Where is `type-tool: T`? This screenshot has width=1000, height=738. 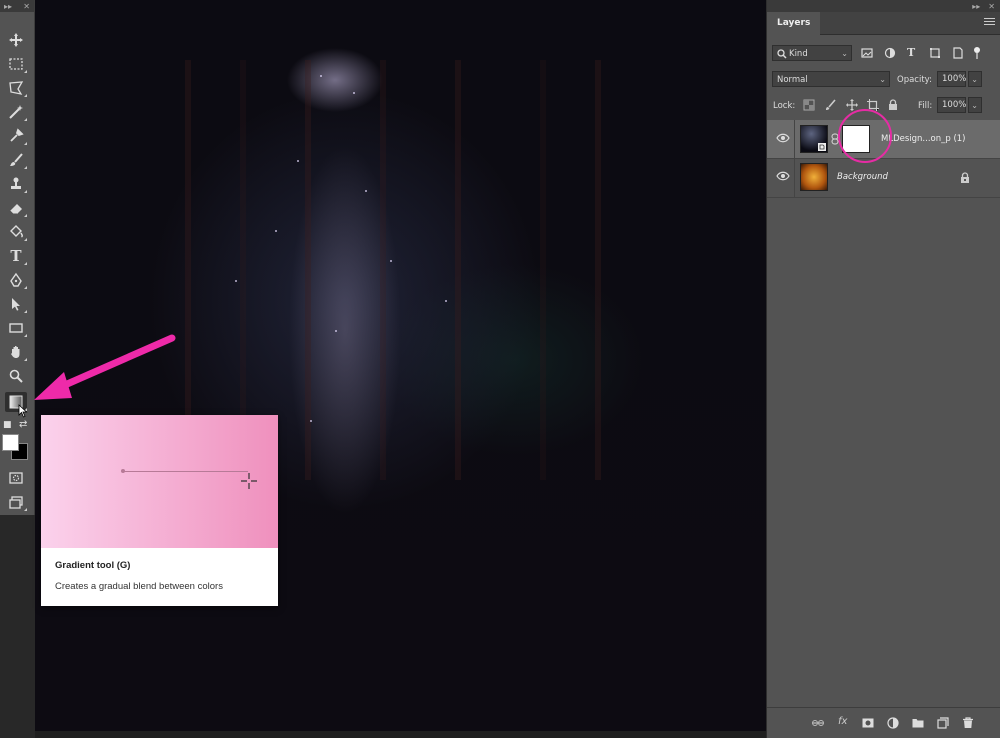 type-tool: T is located at coordinates (16, 256).